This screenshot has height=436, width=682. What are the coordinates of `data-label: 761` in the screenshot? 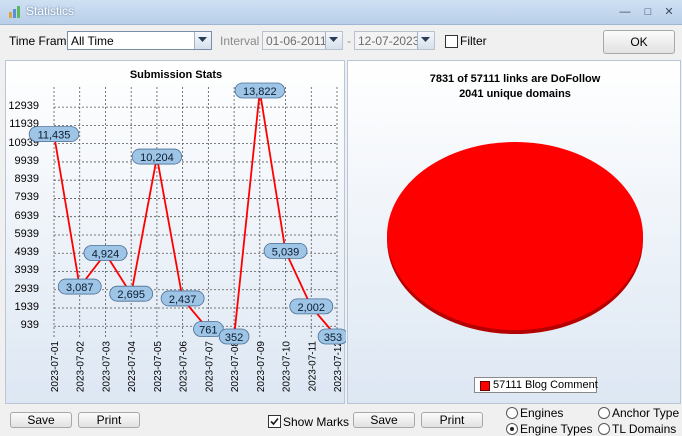 It's located at (208, 331).